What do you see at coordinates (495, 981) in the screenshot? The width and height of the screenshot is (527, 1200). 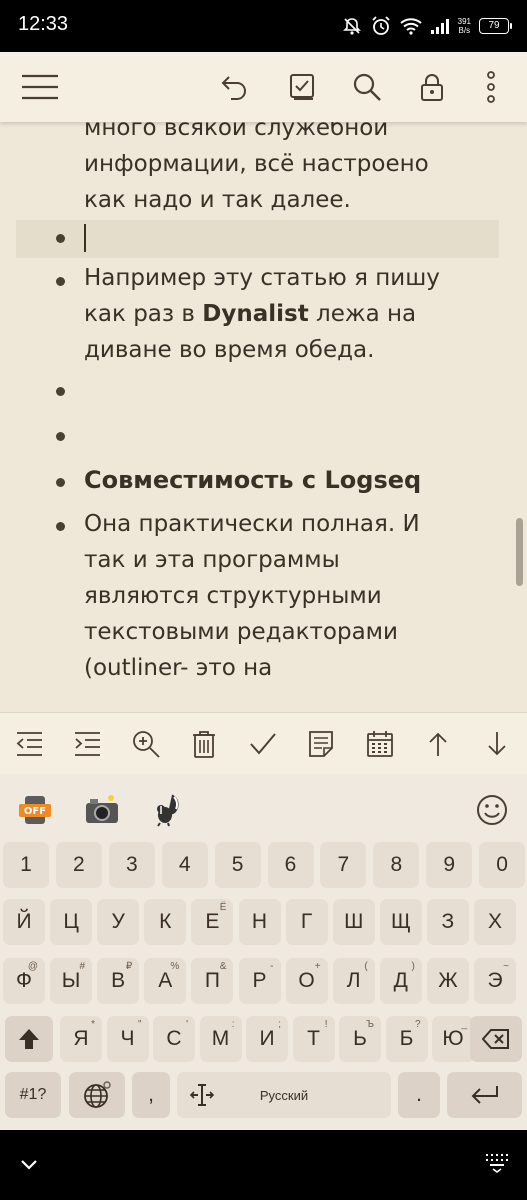 I see `letter-key: Э ~` at bounding box center [495, 981].